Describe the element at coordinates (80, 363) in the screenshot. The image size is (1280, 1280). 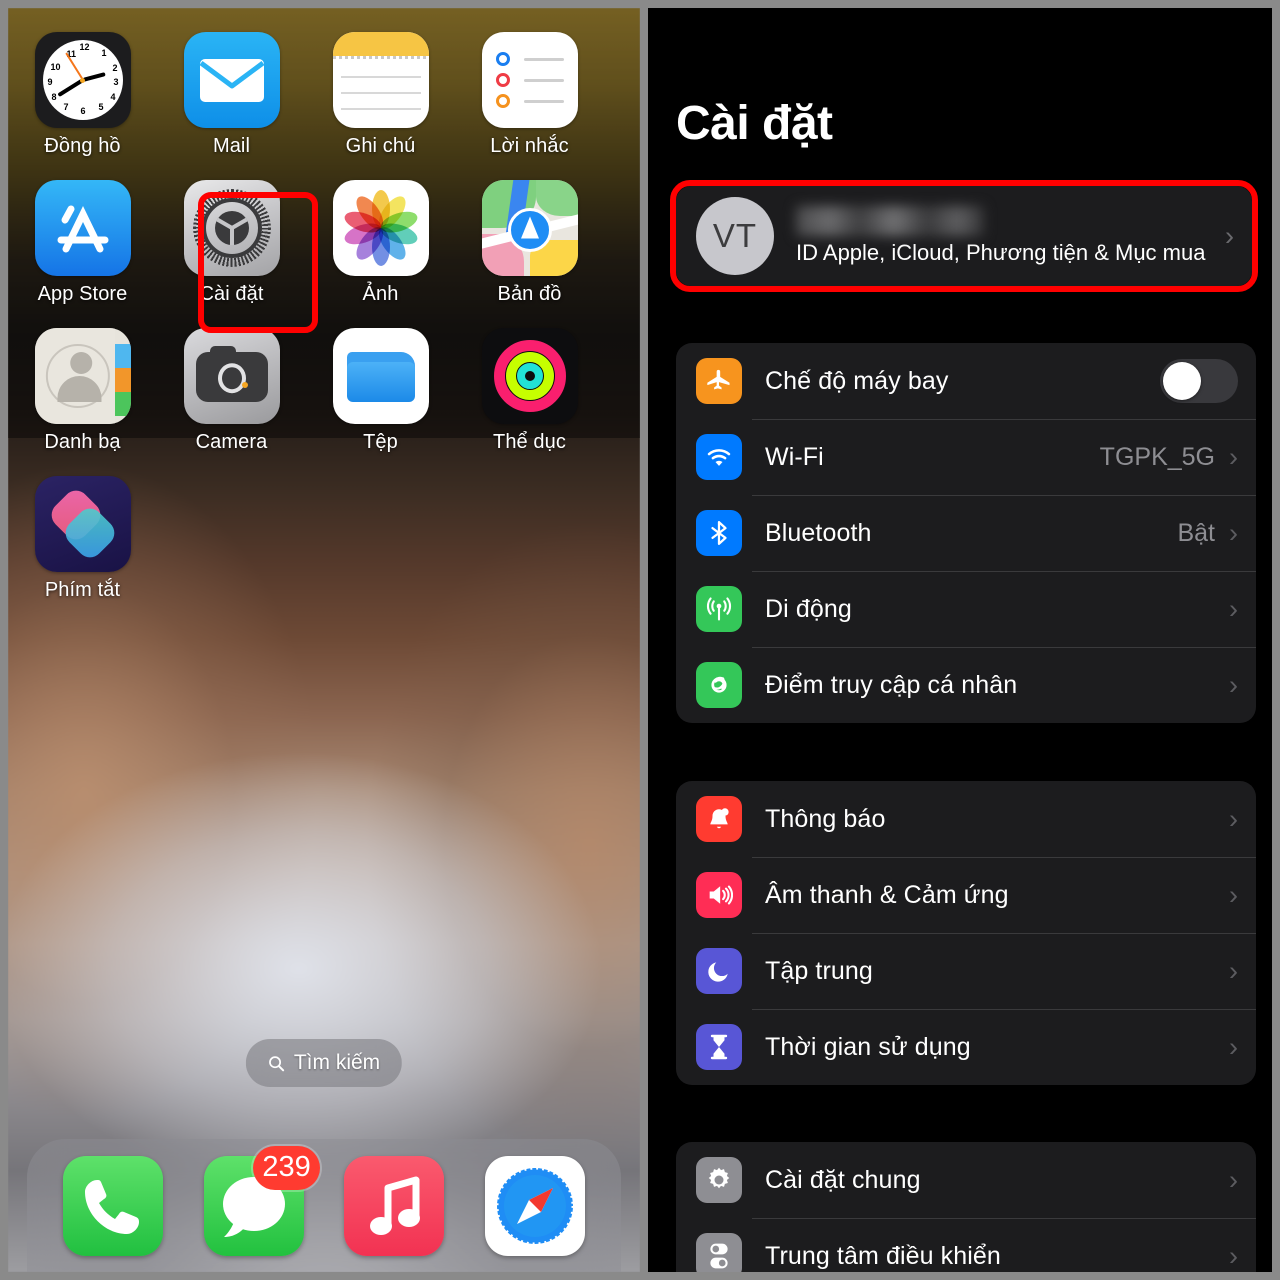
I see `contacts-avatar-head` at that location.